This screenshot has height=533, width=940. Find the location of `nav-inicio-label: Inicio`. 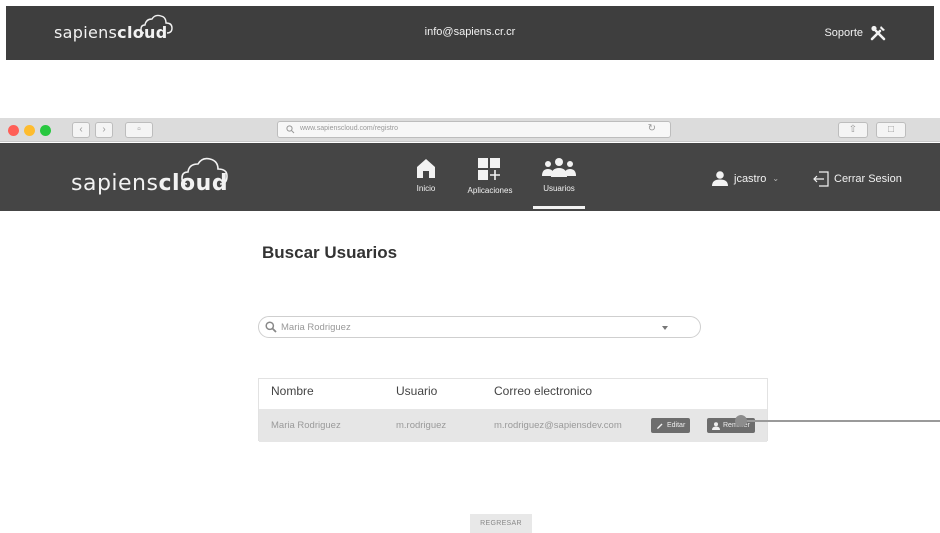

nav-inicio-label: Inicio is located at coordinates (426, 188).